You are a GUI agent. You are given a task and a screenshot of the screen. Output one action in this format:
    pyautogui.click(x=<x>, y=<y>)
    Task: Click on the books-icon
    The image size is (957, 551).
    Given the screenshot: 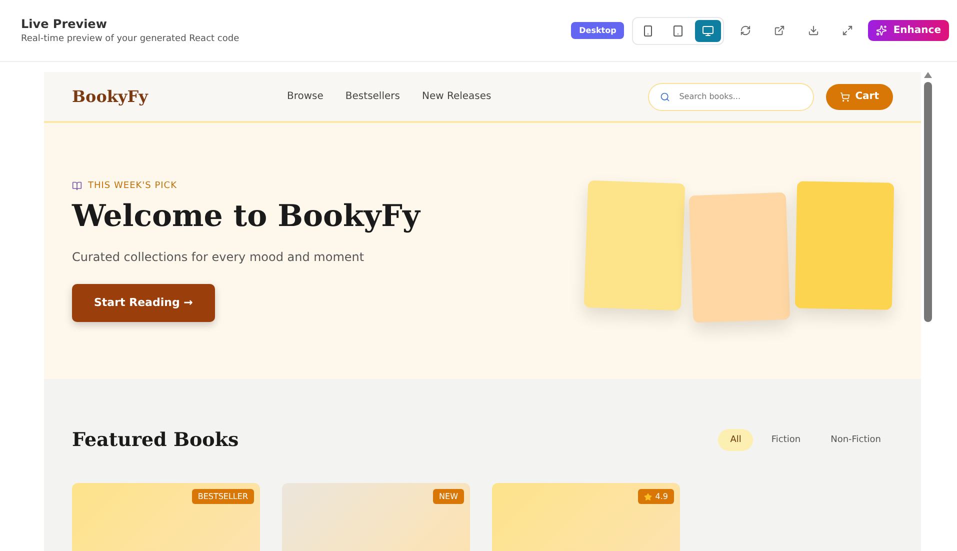 What is the action you would take?
    pyautogui.click(x=77, y=185)
    